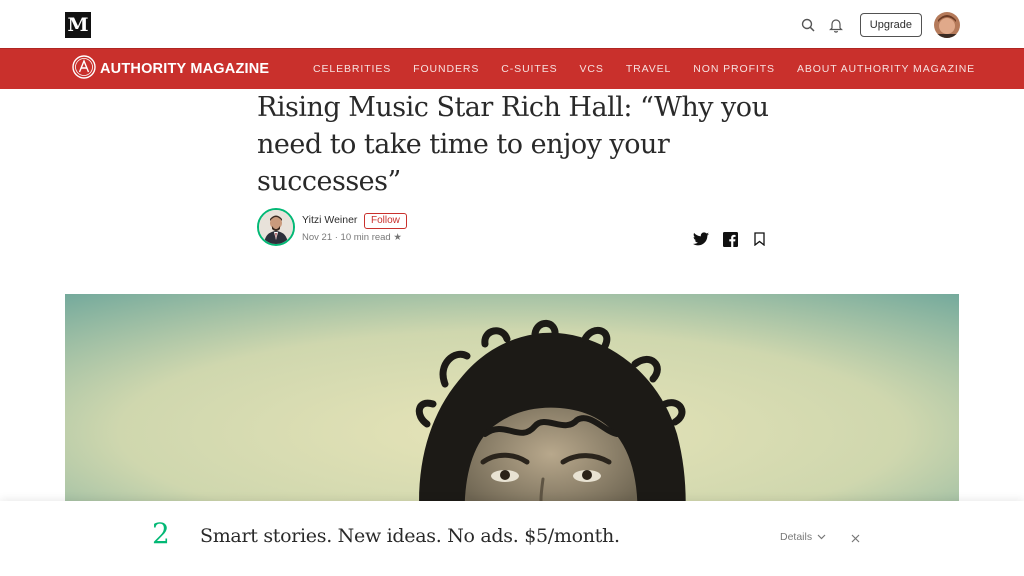  What do you see at coordinates (836, 25) in the screenshot?
I see `bell-icon` at bounding box center [836, 25].